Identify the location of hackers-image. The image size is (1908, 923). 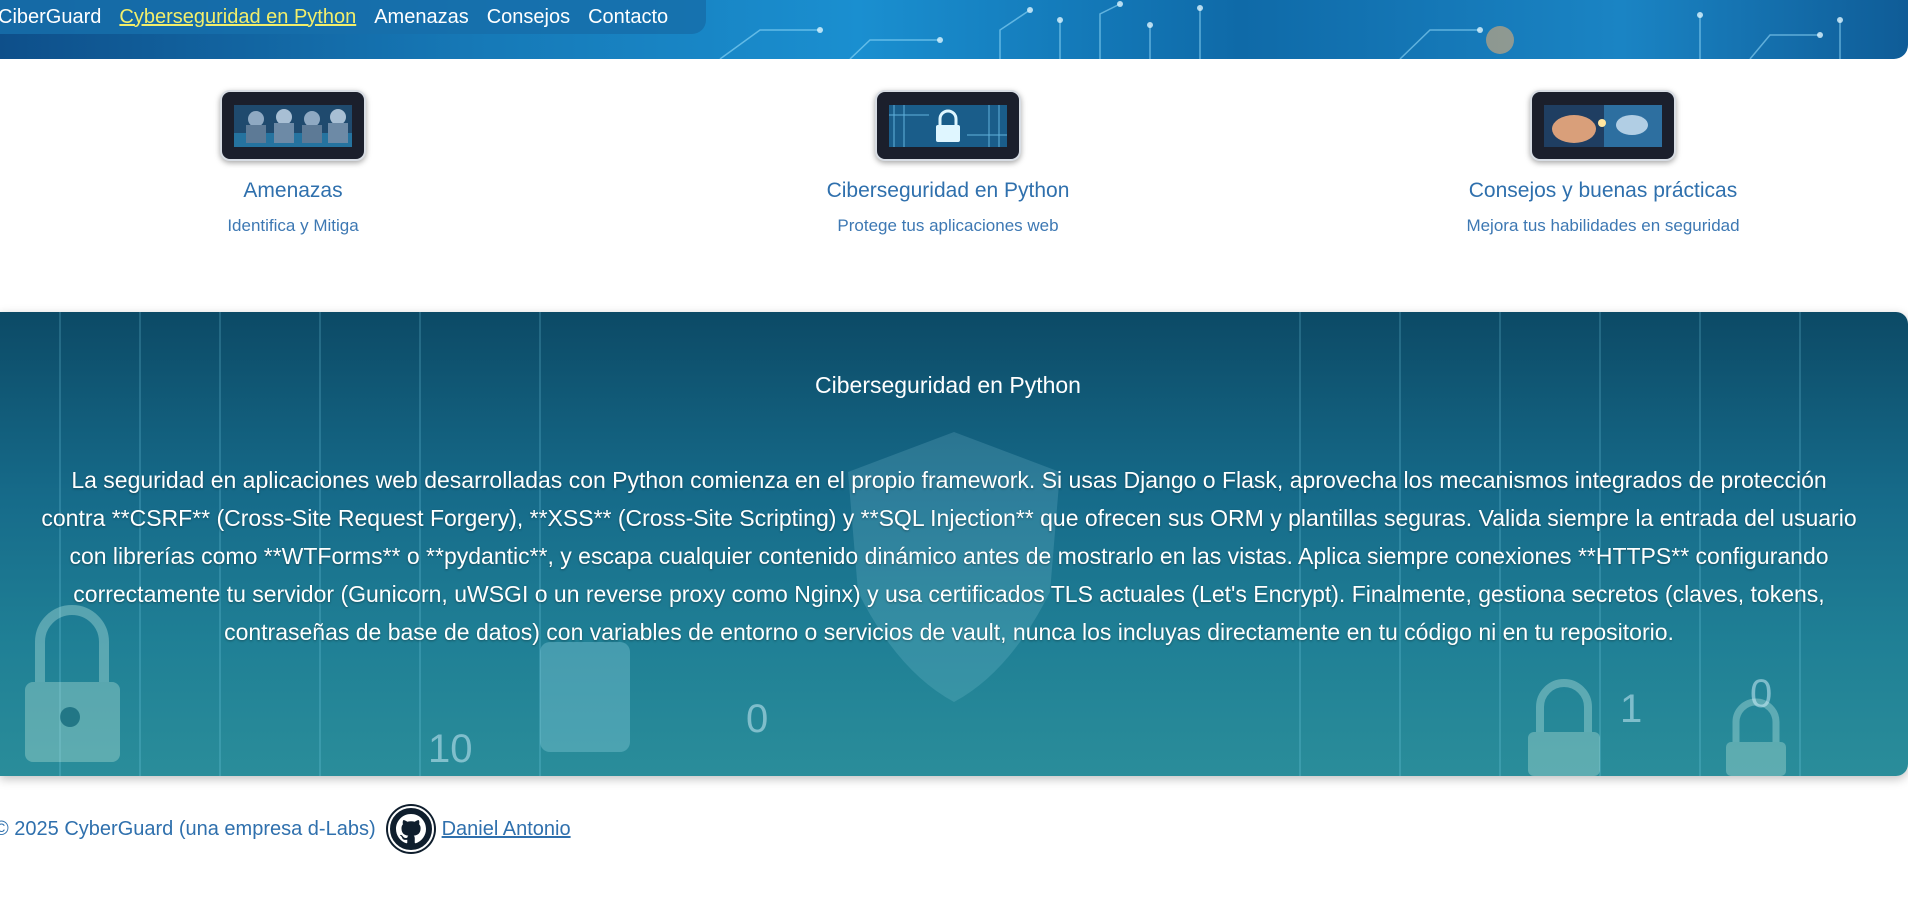
(293, 126).